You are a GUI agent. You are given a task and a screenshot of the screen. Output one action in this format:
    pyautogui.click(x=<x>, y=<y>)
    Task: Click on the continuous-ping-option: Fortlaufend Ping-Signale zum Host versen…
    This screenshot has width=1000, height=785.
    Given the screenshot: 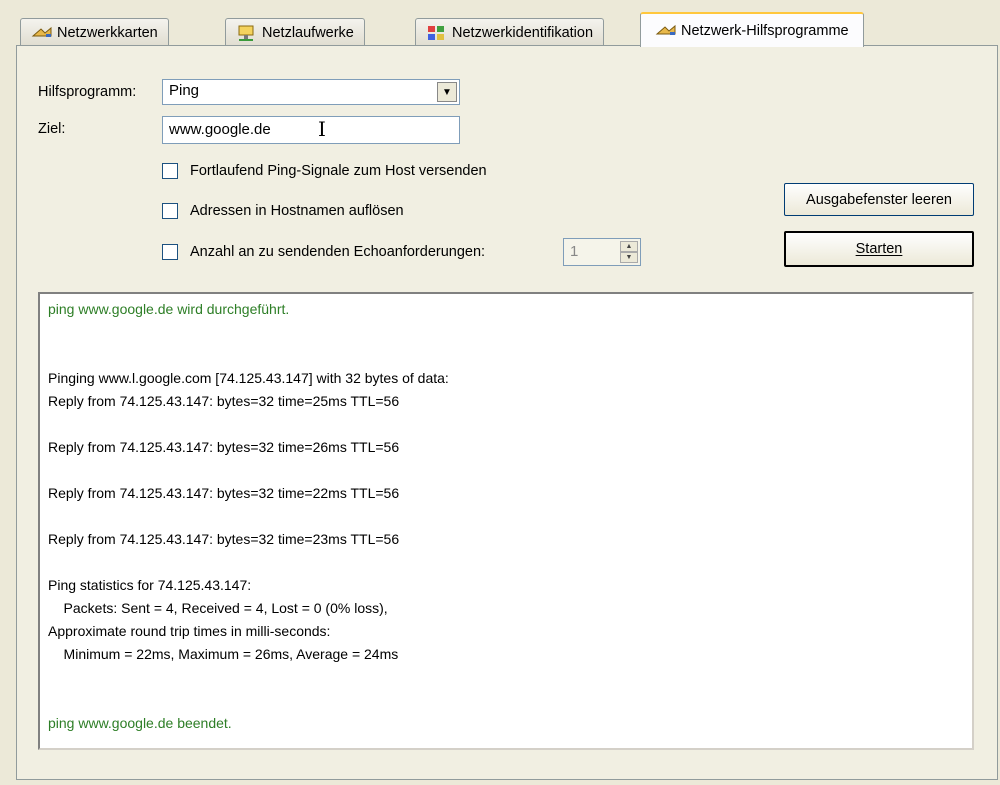 What is the action you would take?
    pyautogui.click(x=324, y=171)
    